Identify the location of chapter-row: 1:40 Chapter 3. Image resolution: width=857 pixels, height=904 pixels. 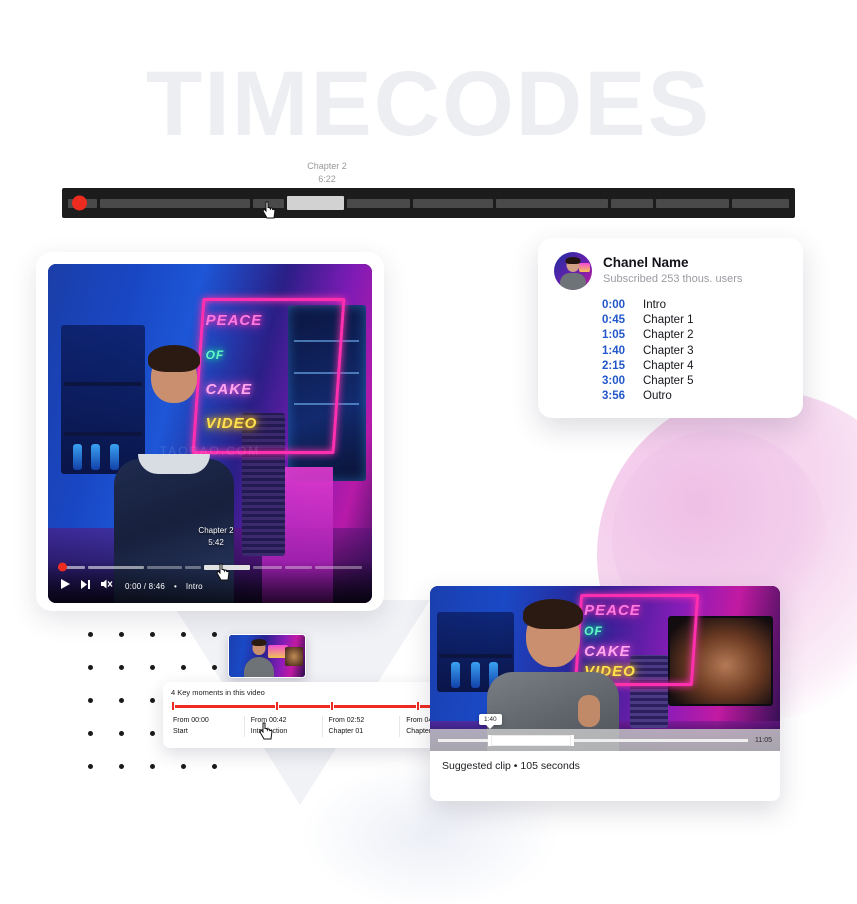
(694, 351).